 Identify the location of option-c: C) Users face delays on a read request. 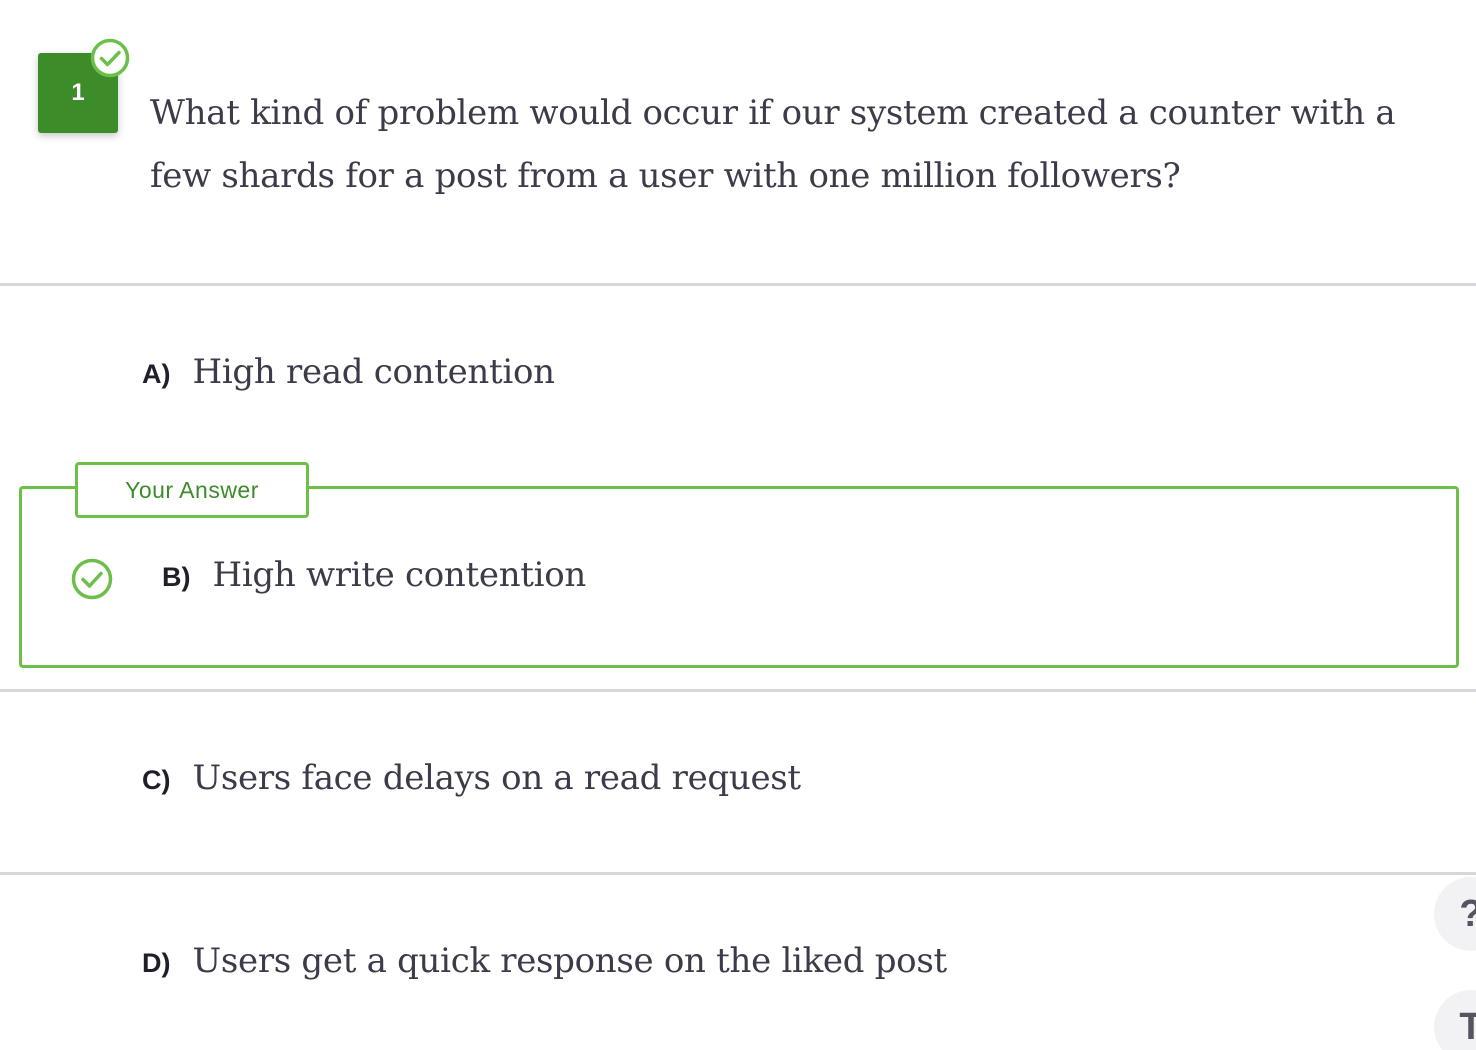
(471, 778).